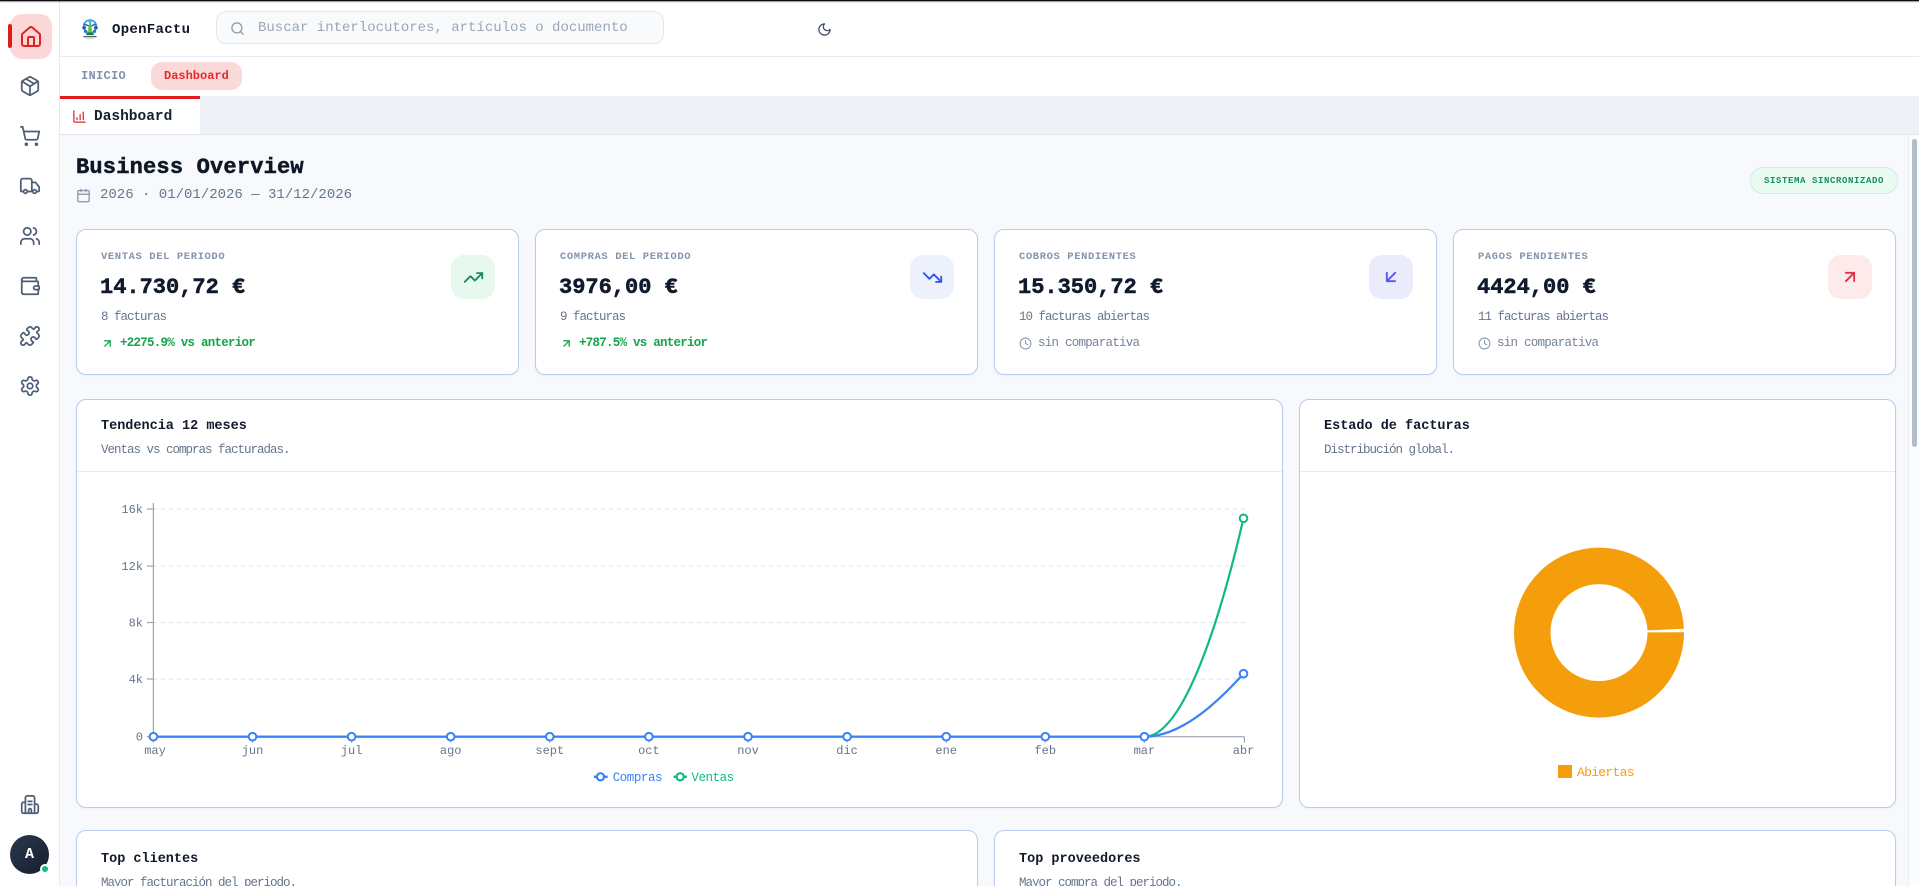 The height and width of the screenshot is (886, 1919). Describe the element at coordinates (136, 680) in the screenshot. I see `svg-text: 4k` at that location.